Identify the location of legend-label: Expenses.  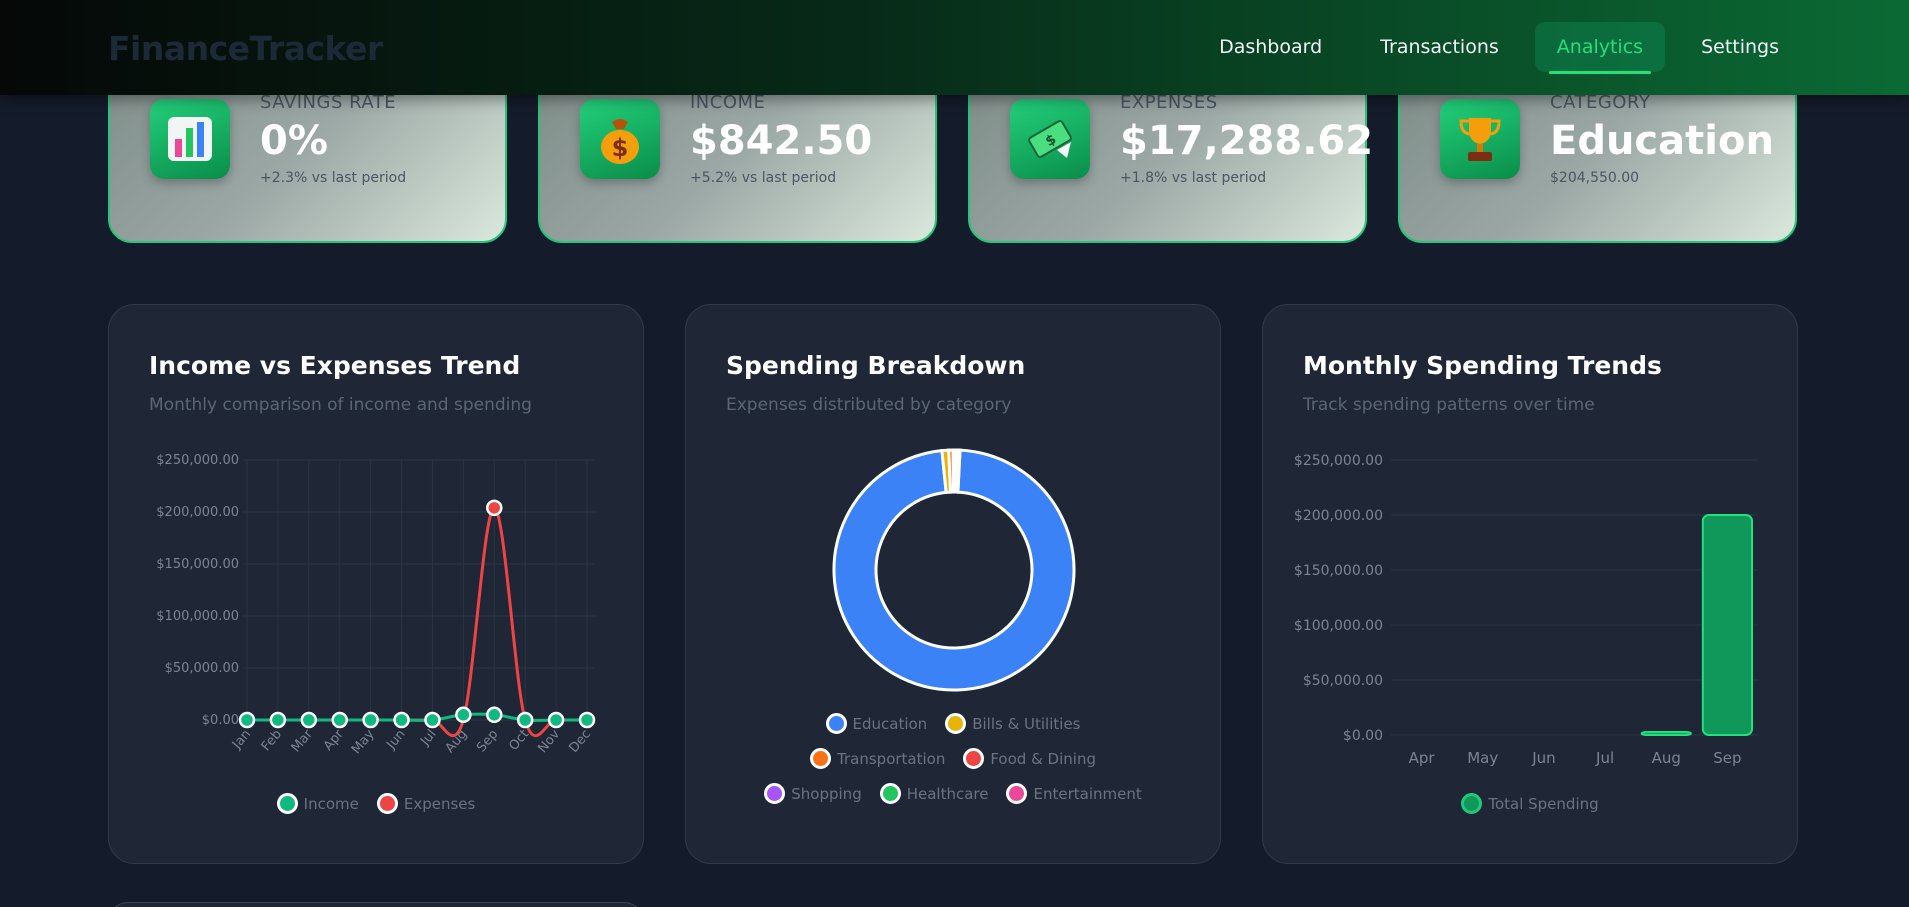
(439, 803).